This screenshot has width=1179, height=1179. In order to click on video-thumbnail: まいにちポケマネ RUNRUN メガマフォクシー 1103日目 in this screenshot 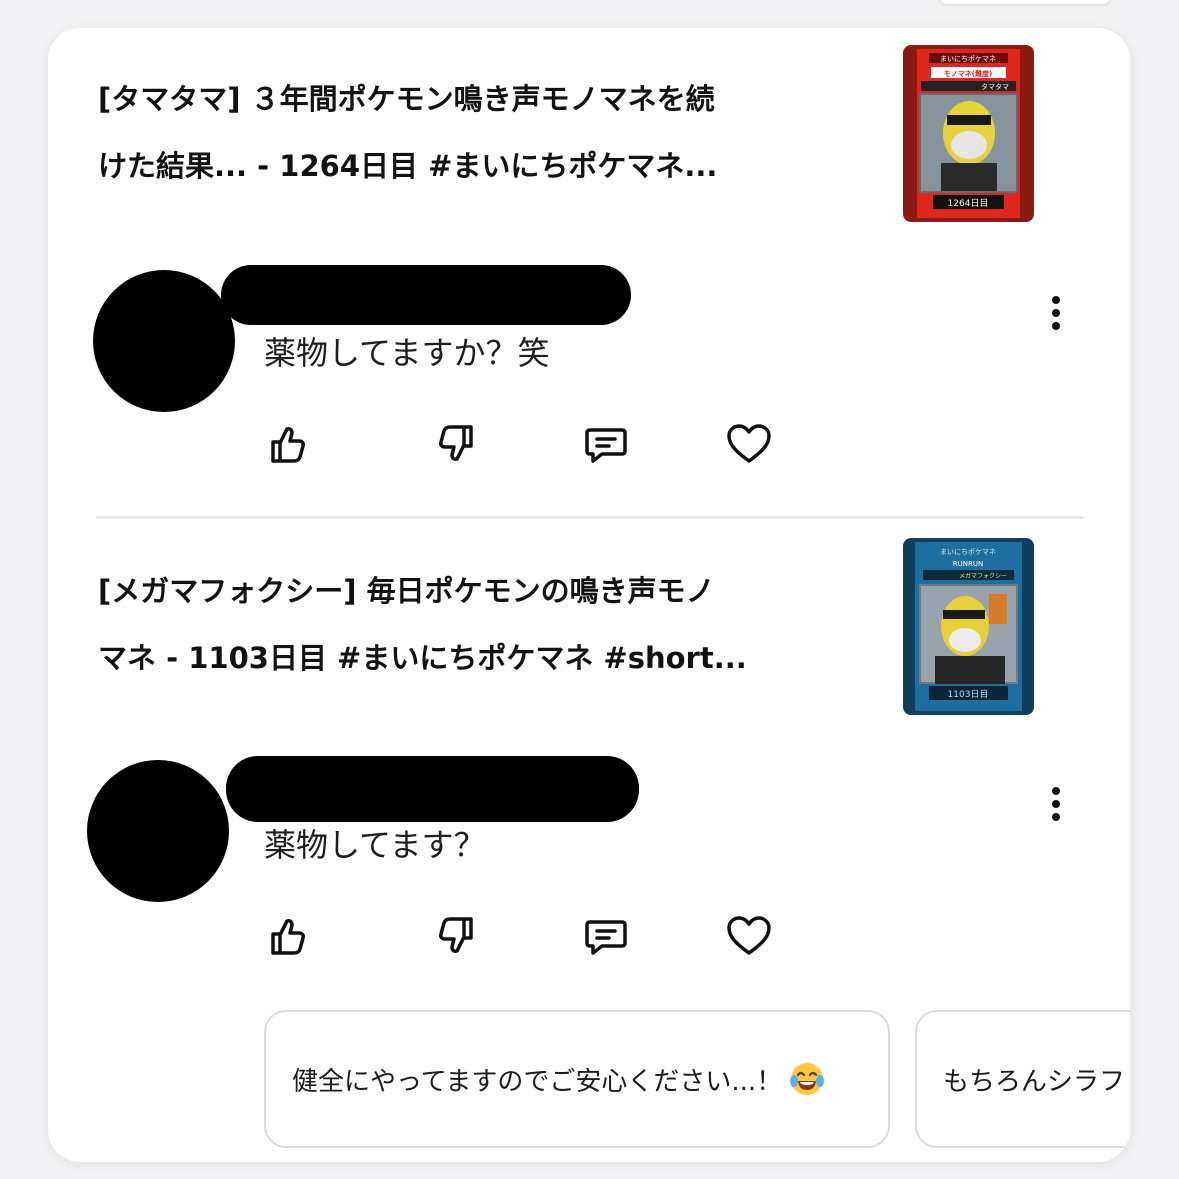, I will do `click(968, 626)`.